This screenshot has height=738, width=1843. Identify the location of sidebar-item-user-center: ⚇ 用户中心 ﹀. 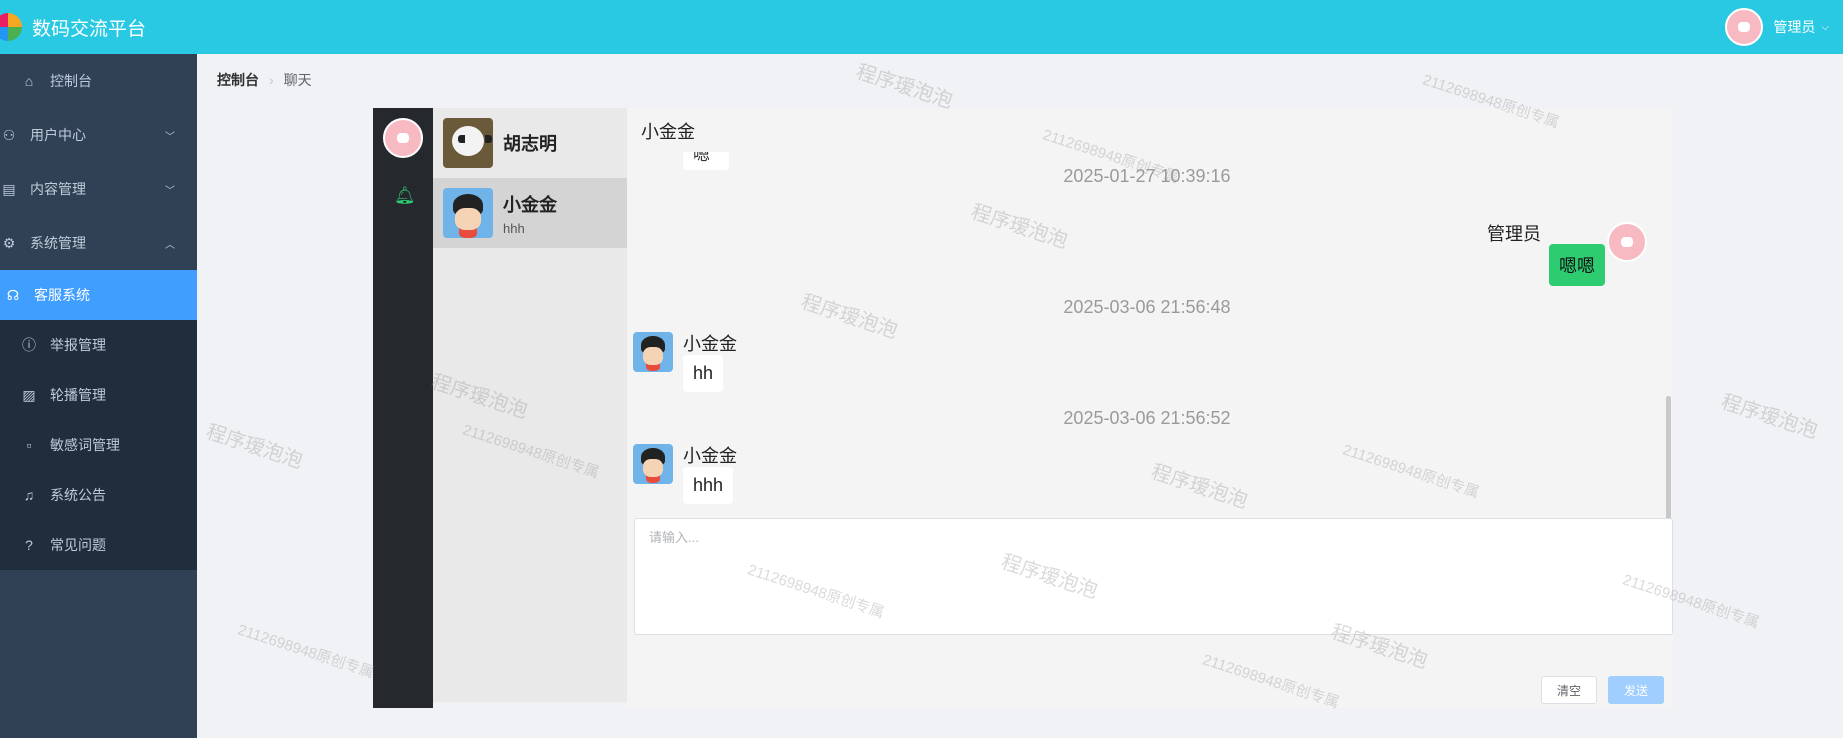
(98, 135).